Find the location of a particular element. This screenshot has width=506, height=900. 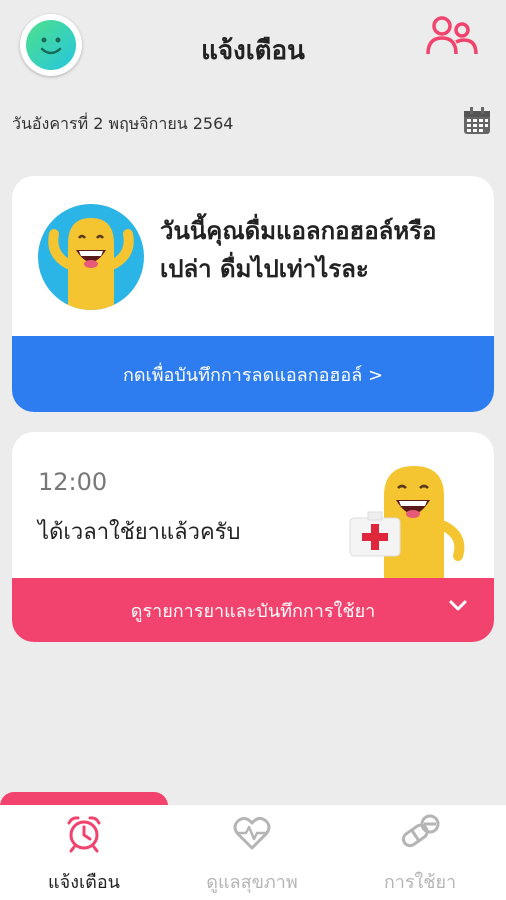

alarm-clock-icon is located at coordinates (84, 834).